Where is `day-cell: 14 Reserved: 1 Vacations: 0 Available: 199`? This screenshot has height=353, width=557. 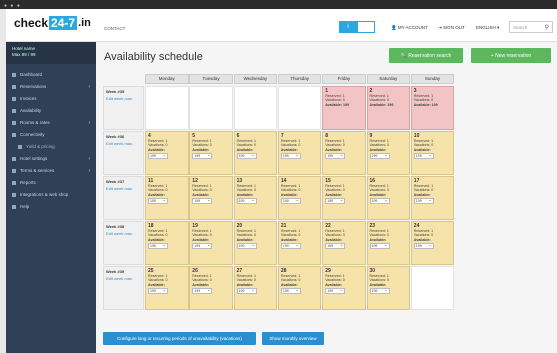
day-cell: 14 Reserved: 1 Vacations: 0 Available: 199 is located at coordinates (299, 198).